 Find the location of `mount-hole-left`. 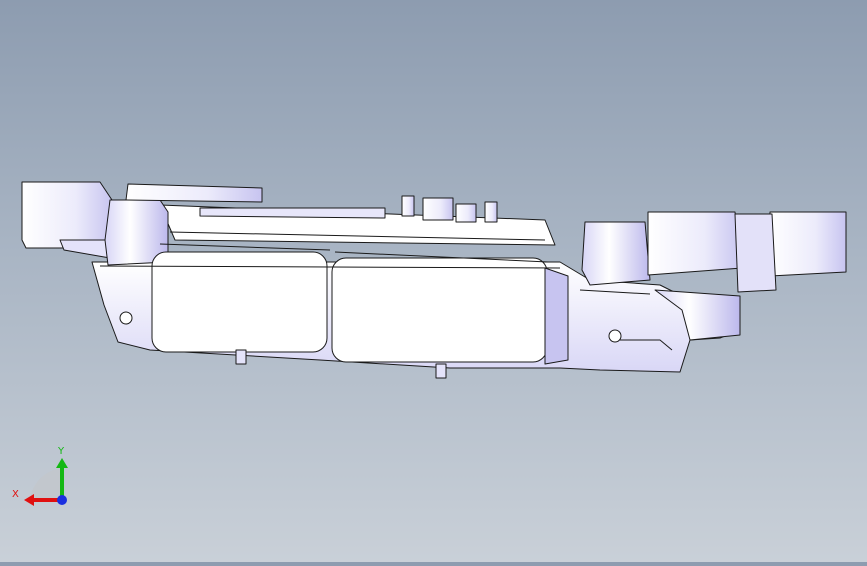

mount-hole-left is located at coordinates (126, 318).